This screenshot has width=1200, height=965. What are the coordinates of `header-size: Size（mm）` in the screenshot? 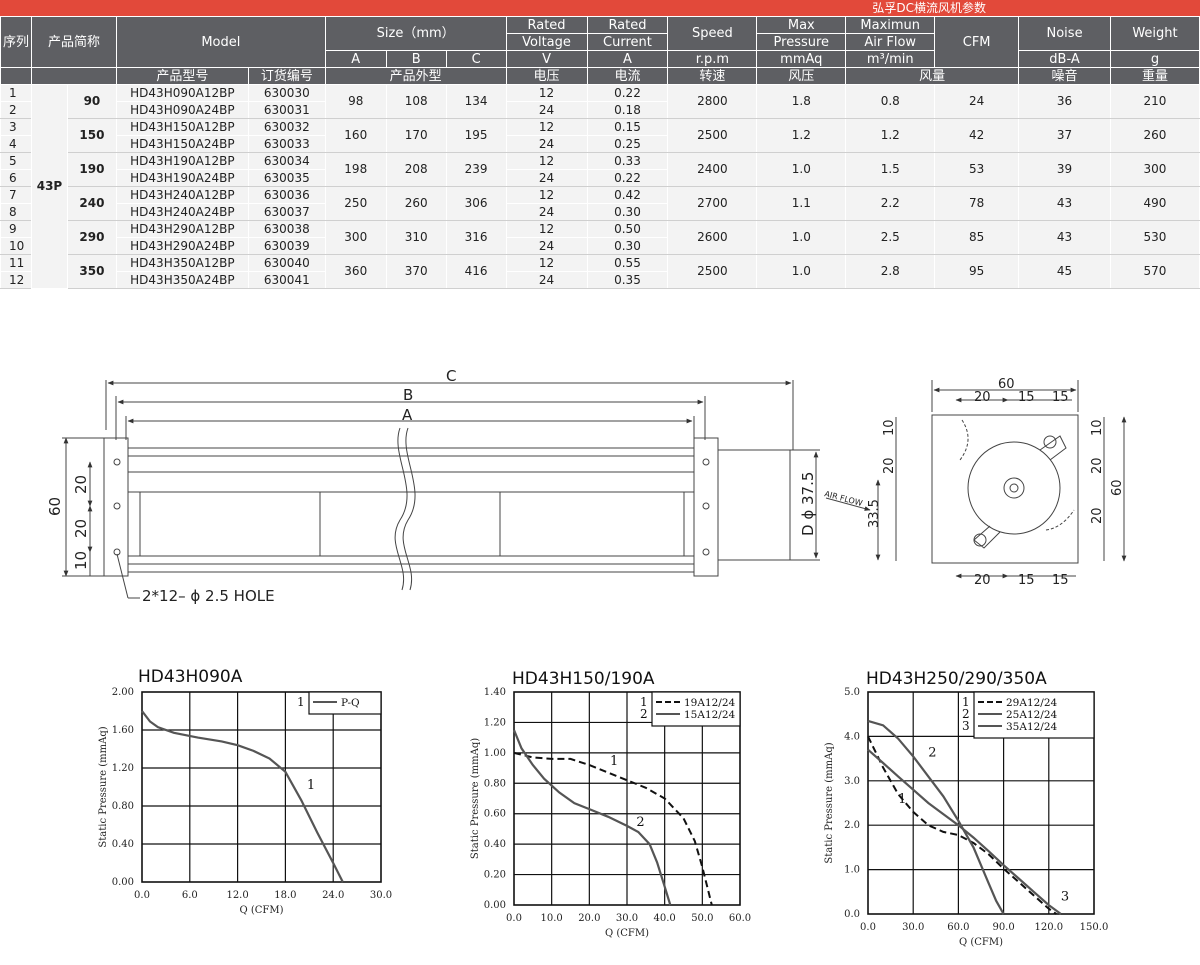 It's located at (415, 33).